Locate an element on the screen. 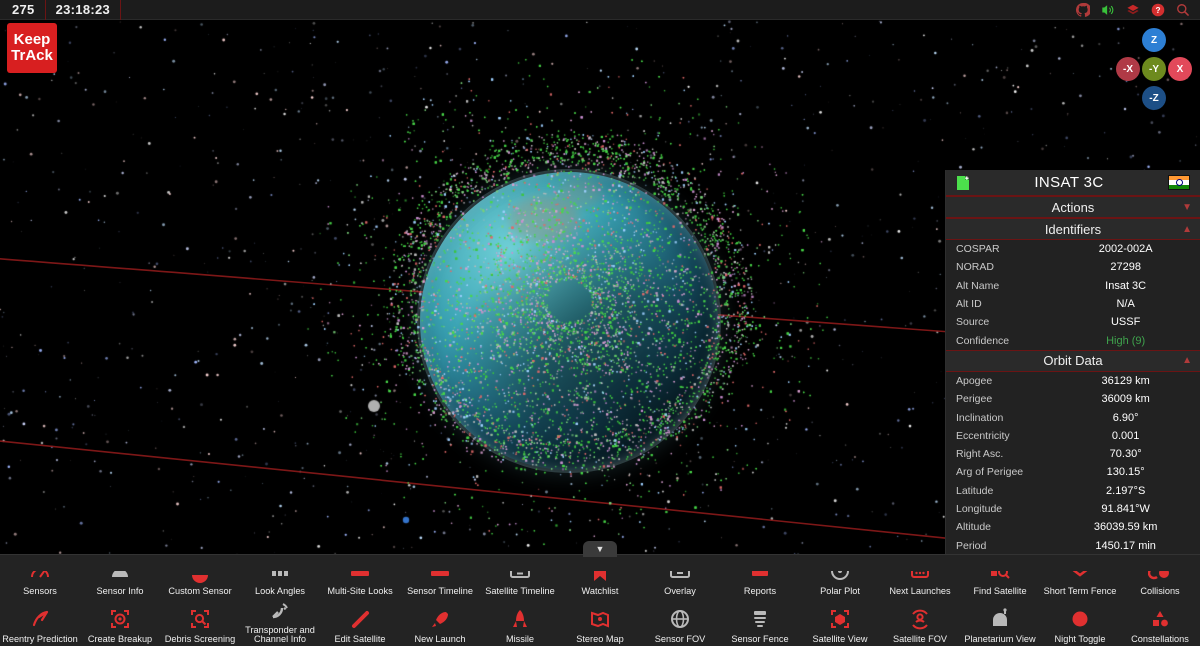 The height and width of the screenshot is (646, 1200). toolbar-item-label: Sensor Fence is located at coordinates (760, 639).